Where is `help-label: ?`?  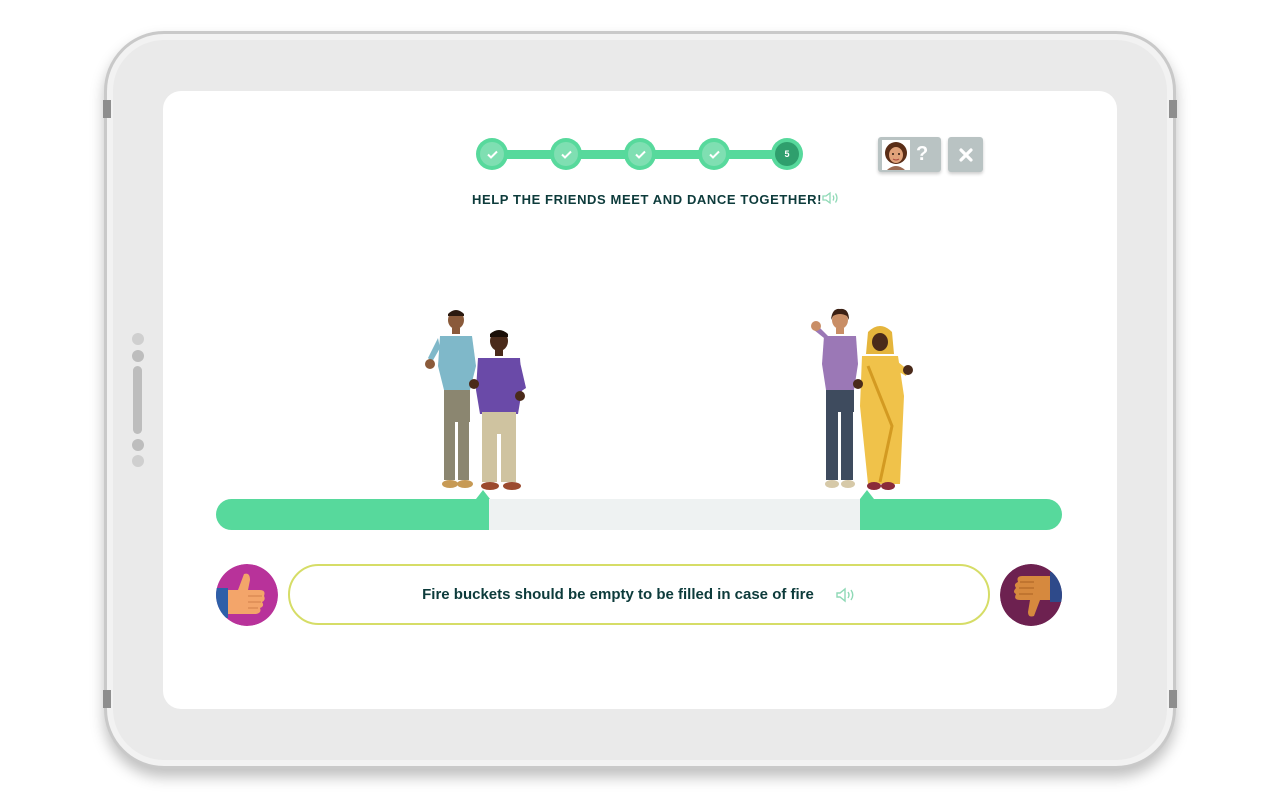
help-label: ? is located at coordinates (922, 154).